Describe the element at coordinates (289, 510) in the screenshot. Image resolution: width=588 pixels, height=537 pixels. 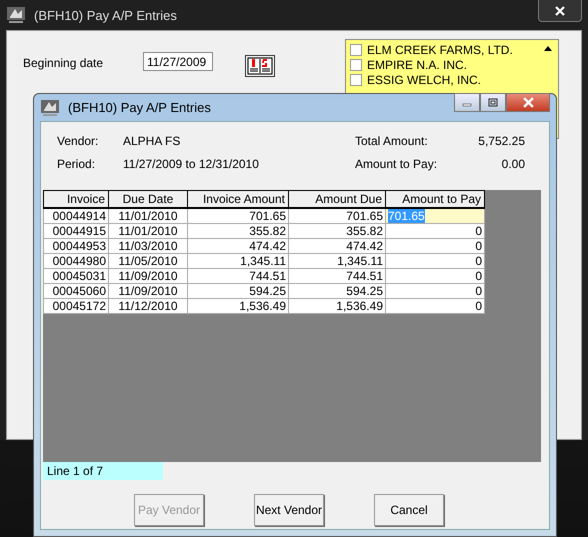
I see `action-button: Next Vendor` at that location.